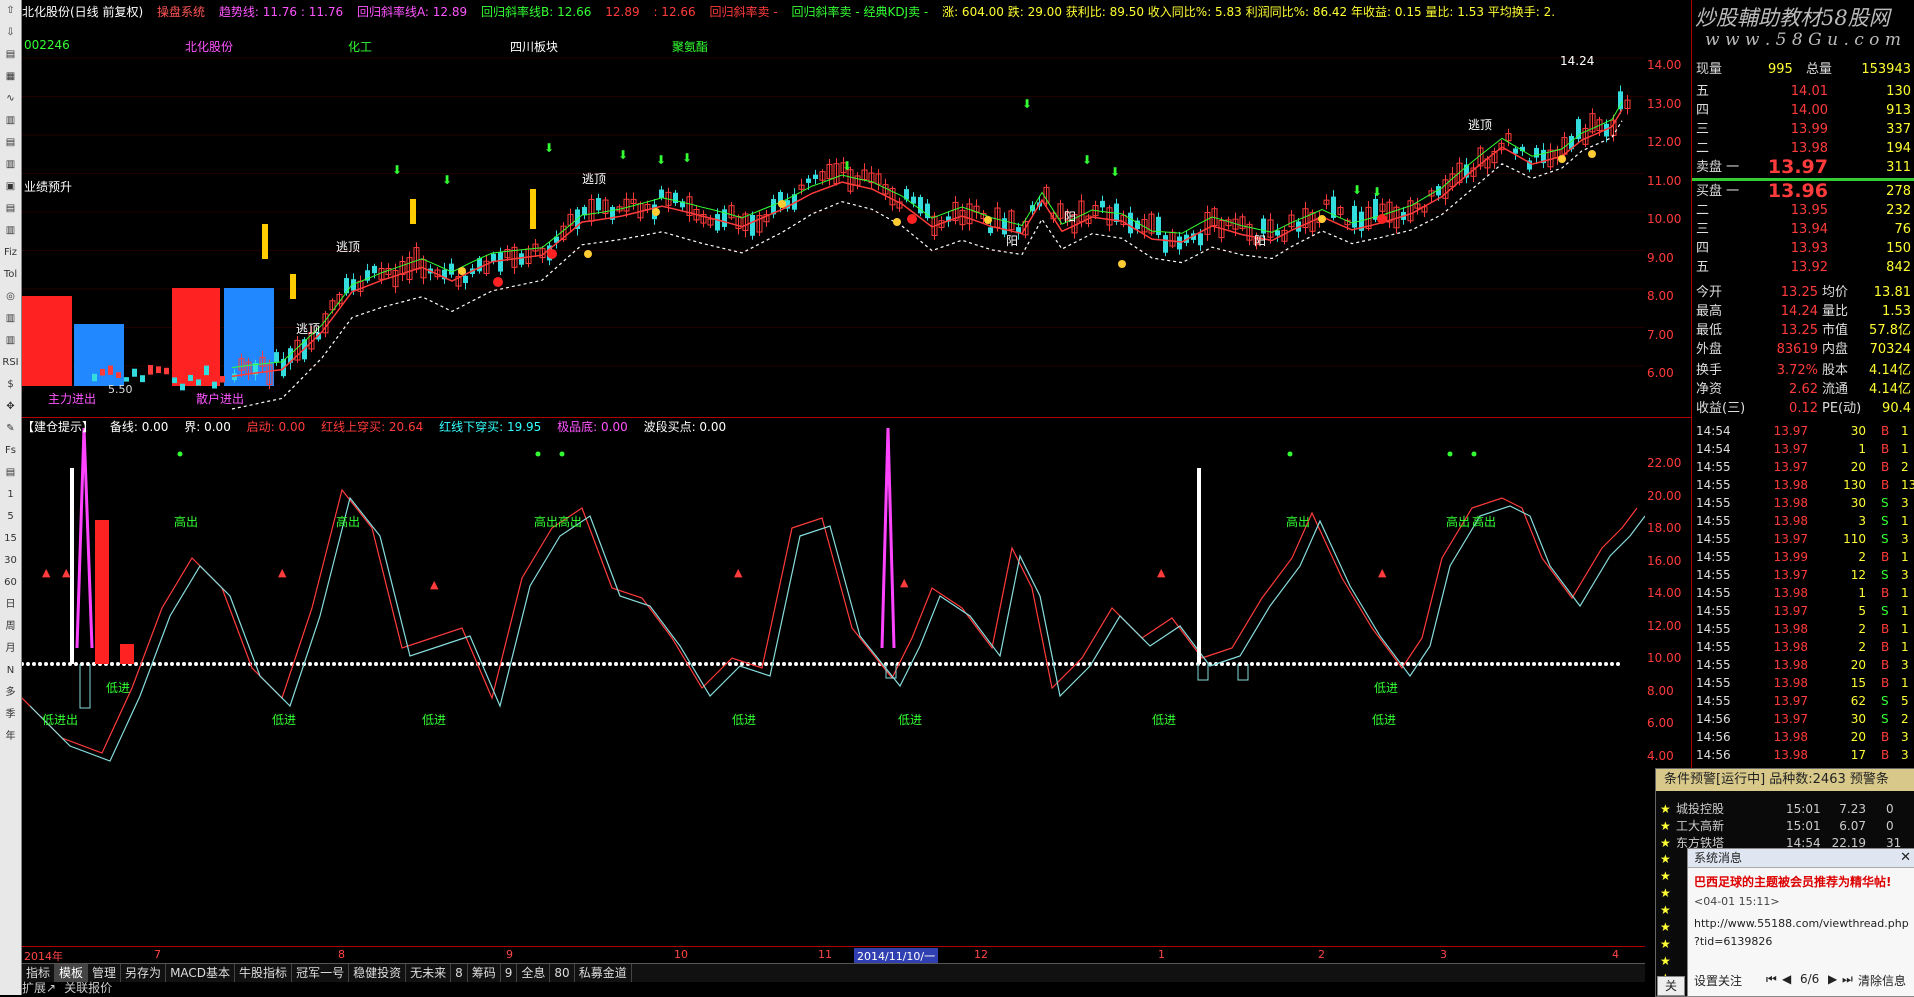 The image size is (1914, 997). I want to click on sysmsg-tid: ?tid=6139826, so click(1733, 941).